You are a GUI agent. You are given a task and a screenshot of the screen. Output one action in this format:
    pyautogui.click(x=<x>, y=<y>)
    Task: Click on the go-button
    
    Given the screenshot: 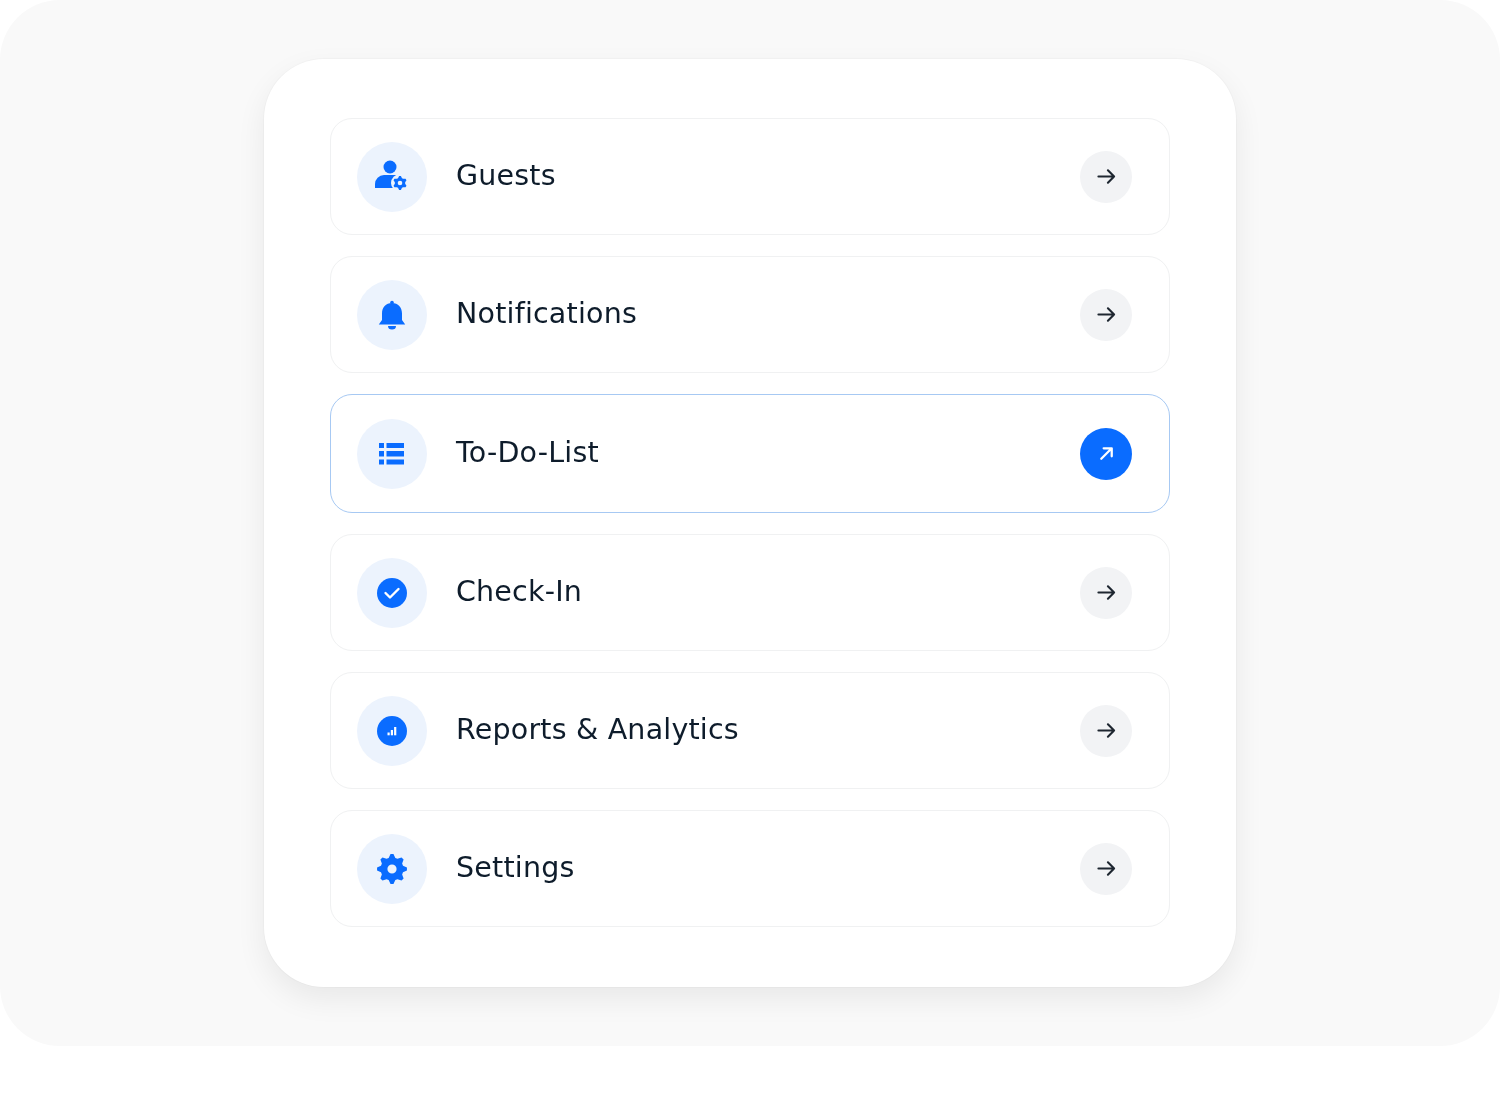 What is the action you would take?
    pyautogui.click(x=1106, y=453)
    